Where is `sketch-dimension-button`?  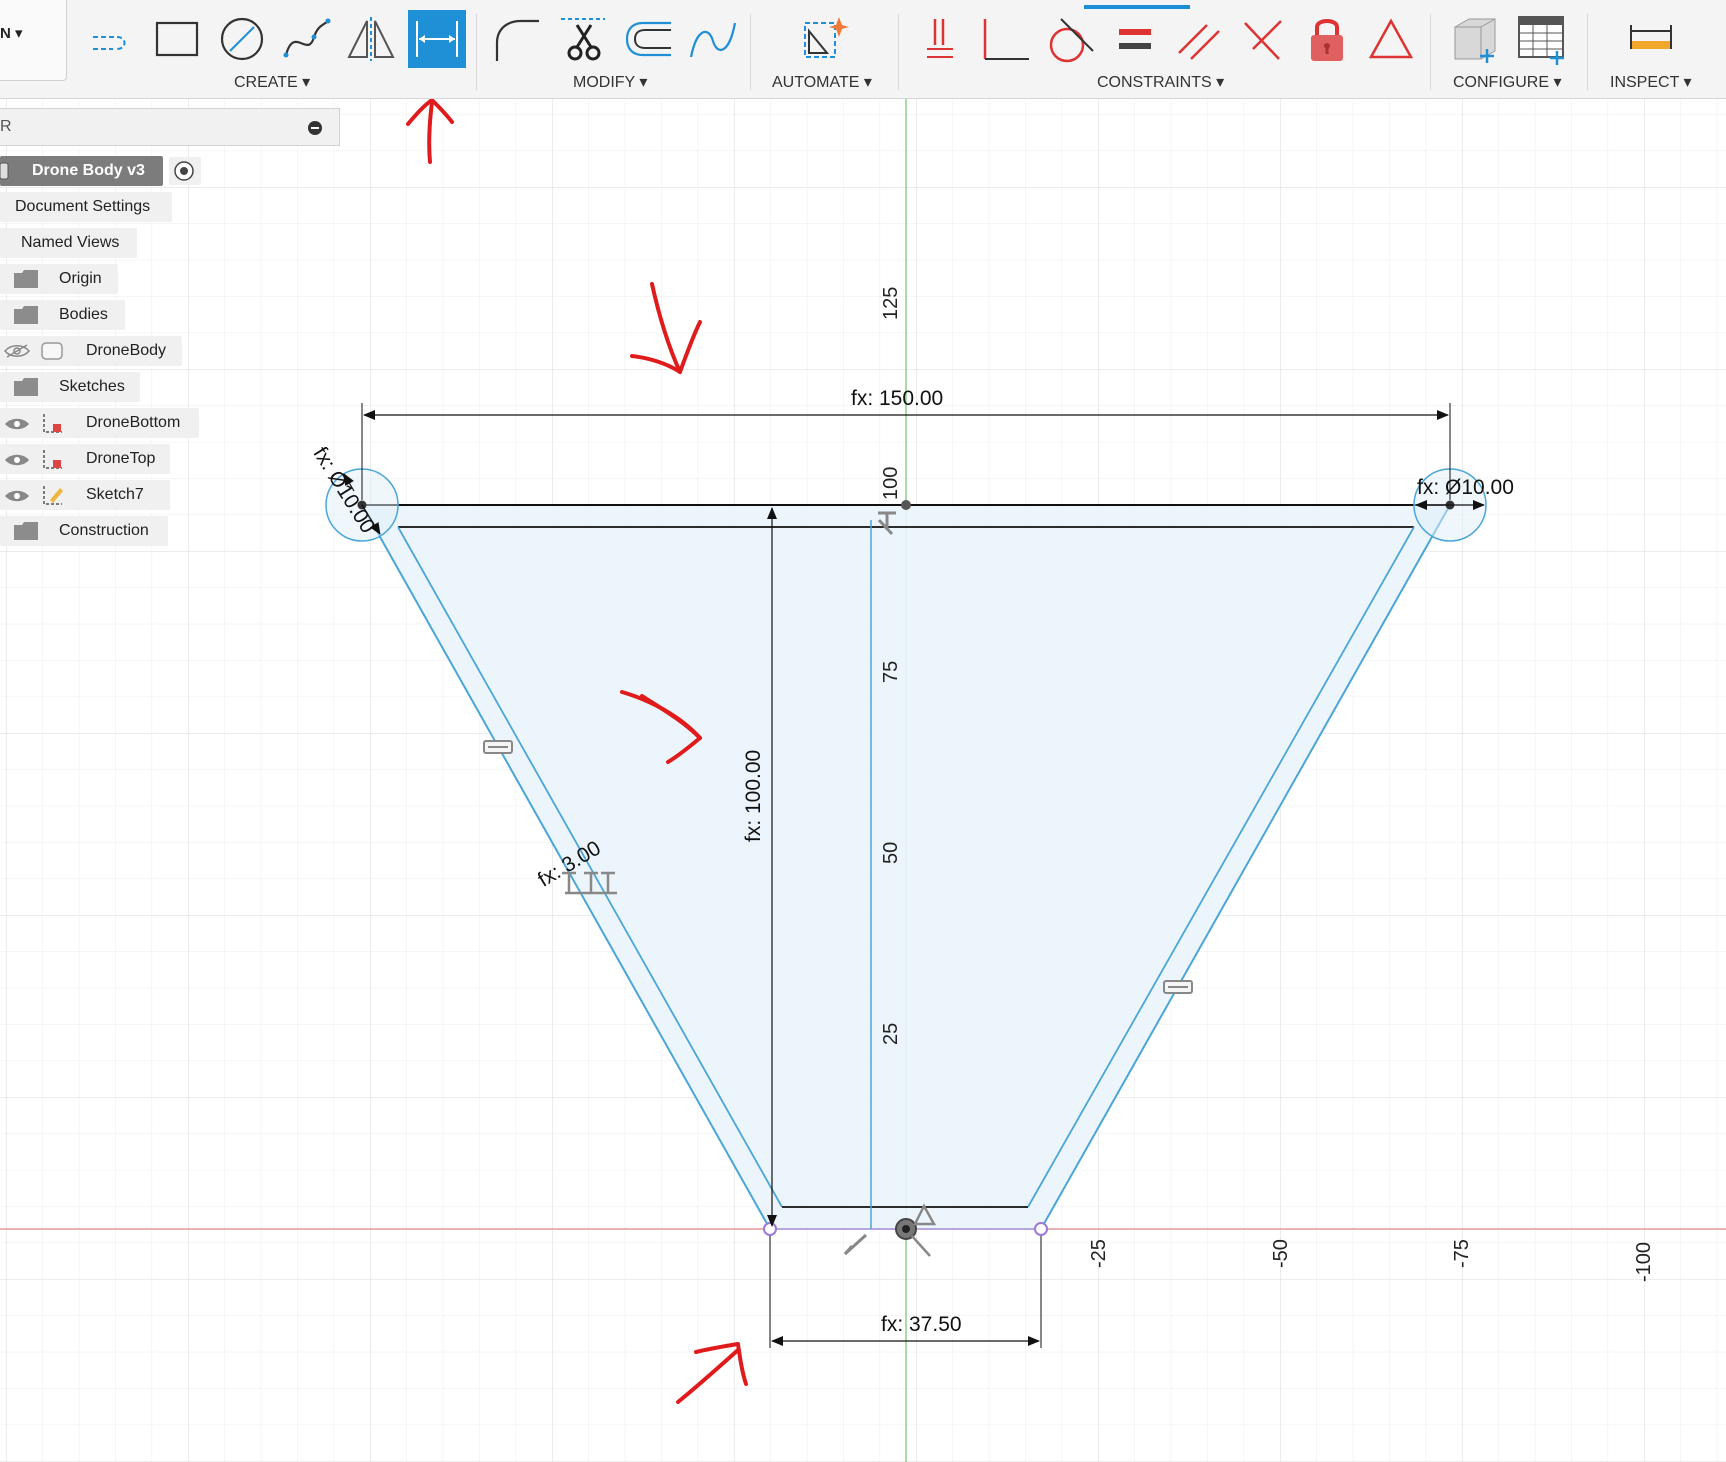 sketch-dimension-button is located at coordinates (437, 39).